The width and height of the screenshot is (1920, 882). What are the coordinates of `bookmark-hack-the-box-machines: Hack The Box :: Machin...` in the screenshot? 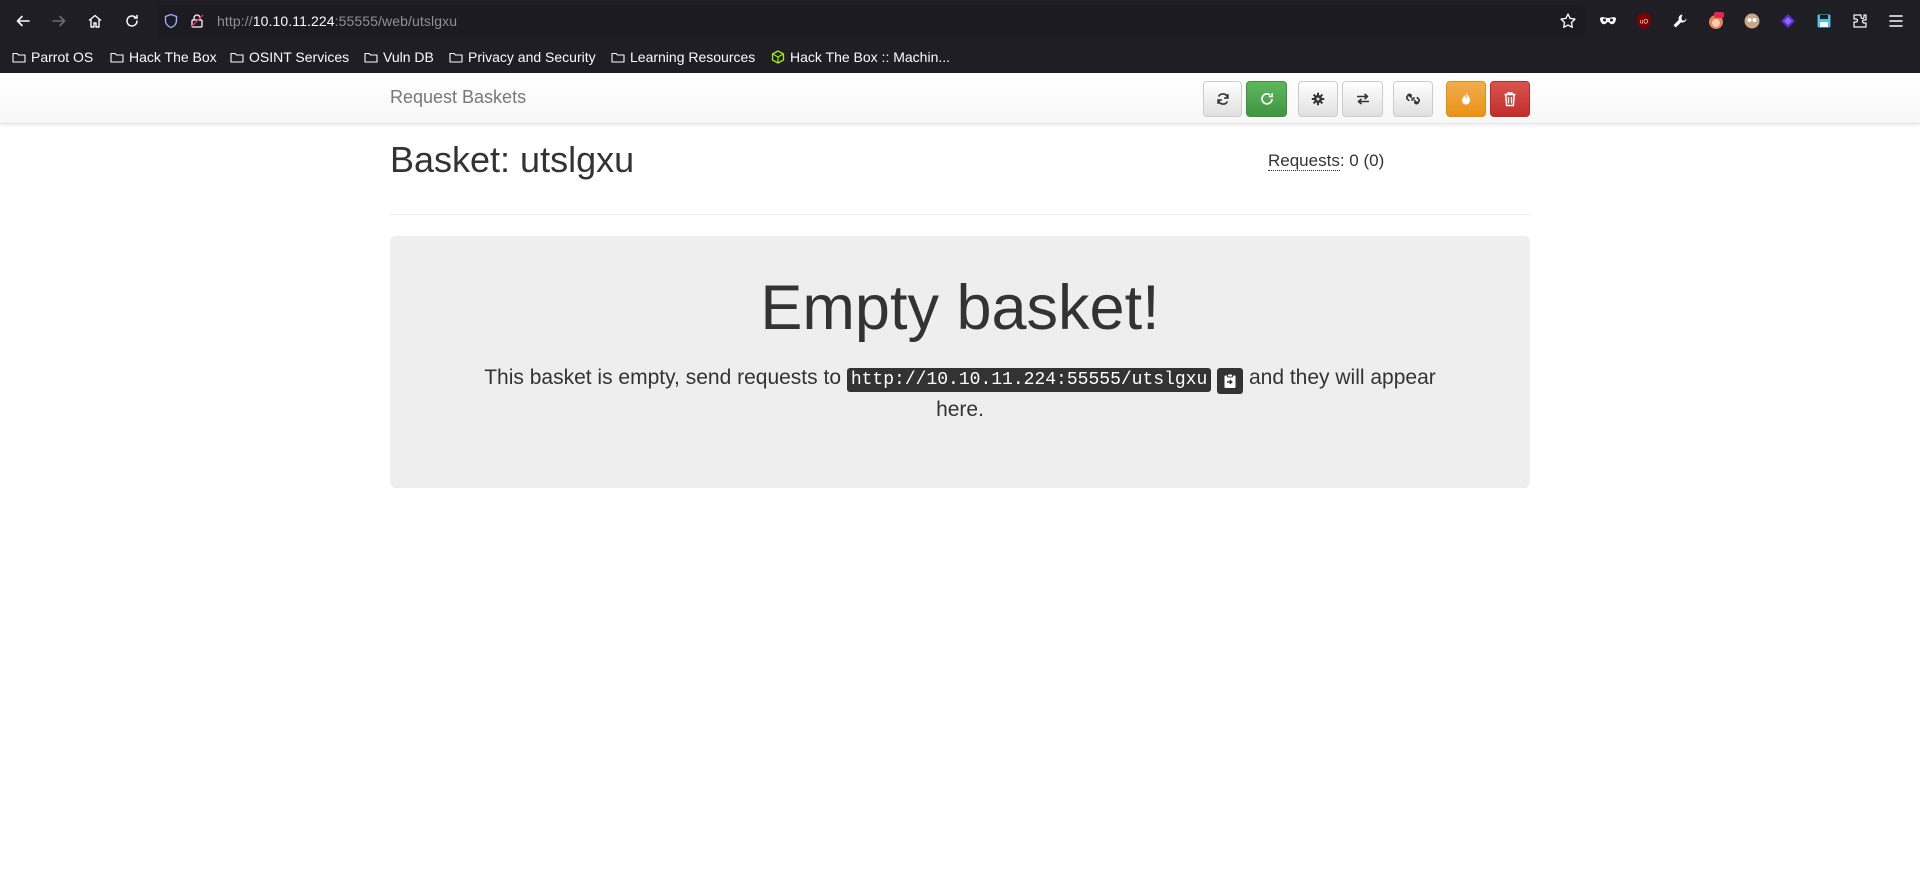 It's located at (860, 57).